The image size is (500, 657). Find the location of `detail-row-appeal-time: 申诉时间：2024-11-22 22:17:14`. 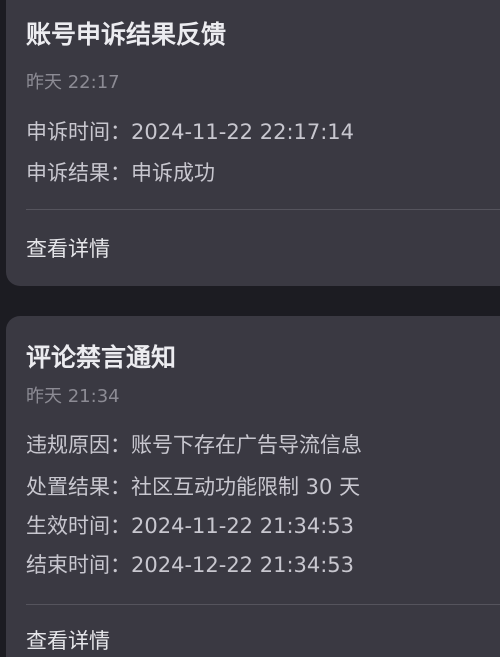

detail-row-appeal-time: 申诉时间：2024-11-22 22:17:14 is located at coordinates (190, 131).